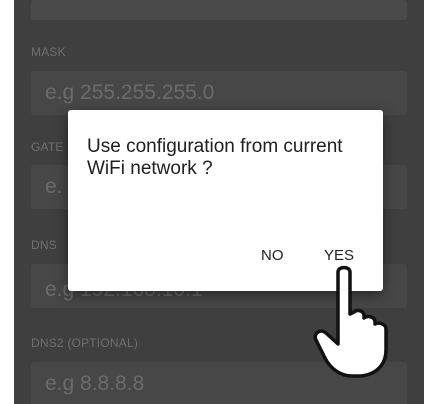 This screenshot has height=404, width=438. What do you see at coordinates (48, 52) in the screenshot?
I see `mask-label: MASK` at bounding box center [48, 52].